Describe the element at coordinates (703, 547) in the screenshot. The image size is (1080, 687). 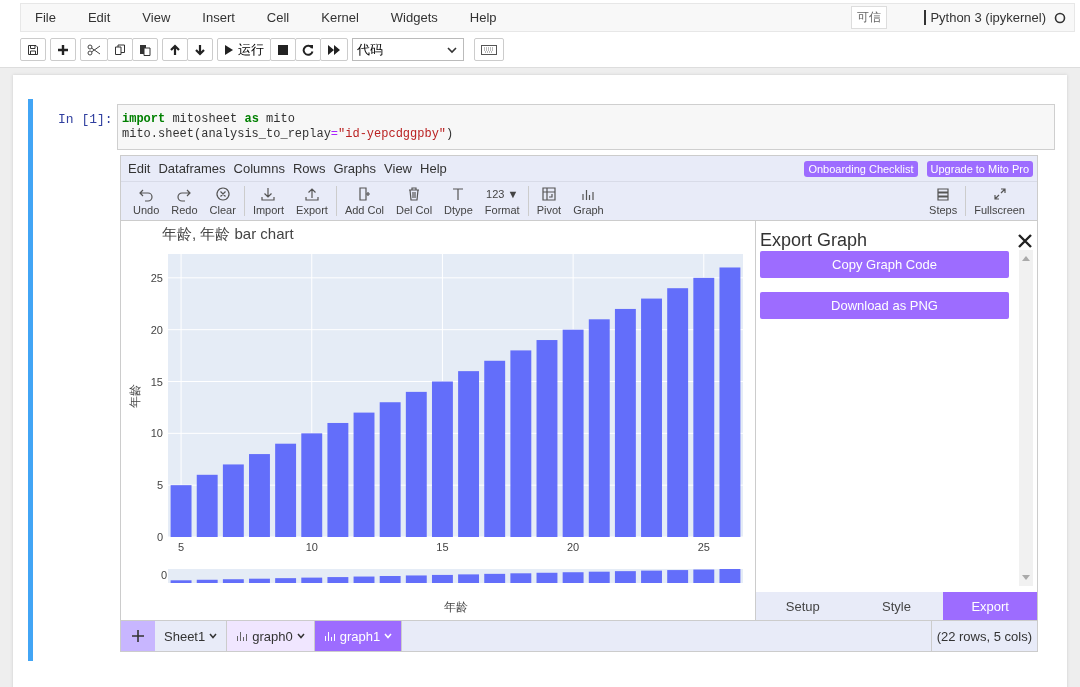
I see `x-tick-label: 25` at that location.